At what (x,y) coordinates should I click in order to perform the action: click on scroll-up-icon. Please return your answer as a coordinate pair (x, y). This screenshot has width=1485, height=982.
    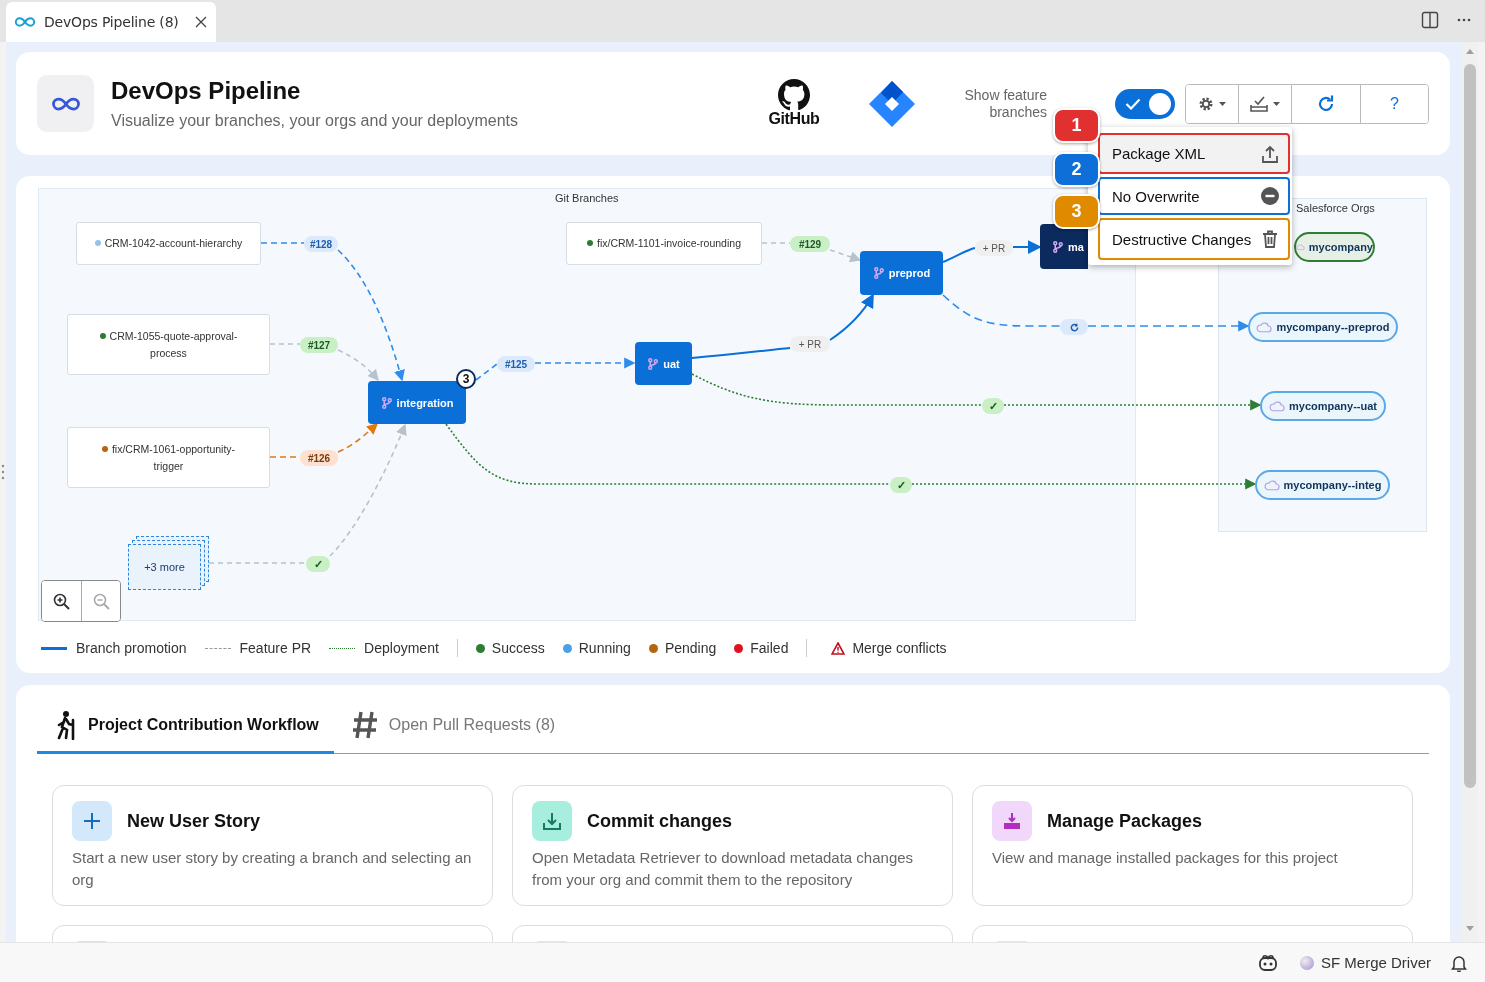
    Looking at the image, I should click on (1470, 51).